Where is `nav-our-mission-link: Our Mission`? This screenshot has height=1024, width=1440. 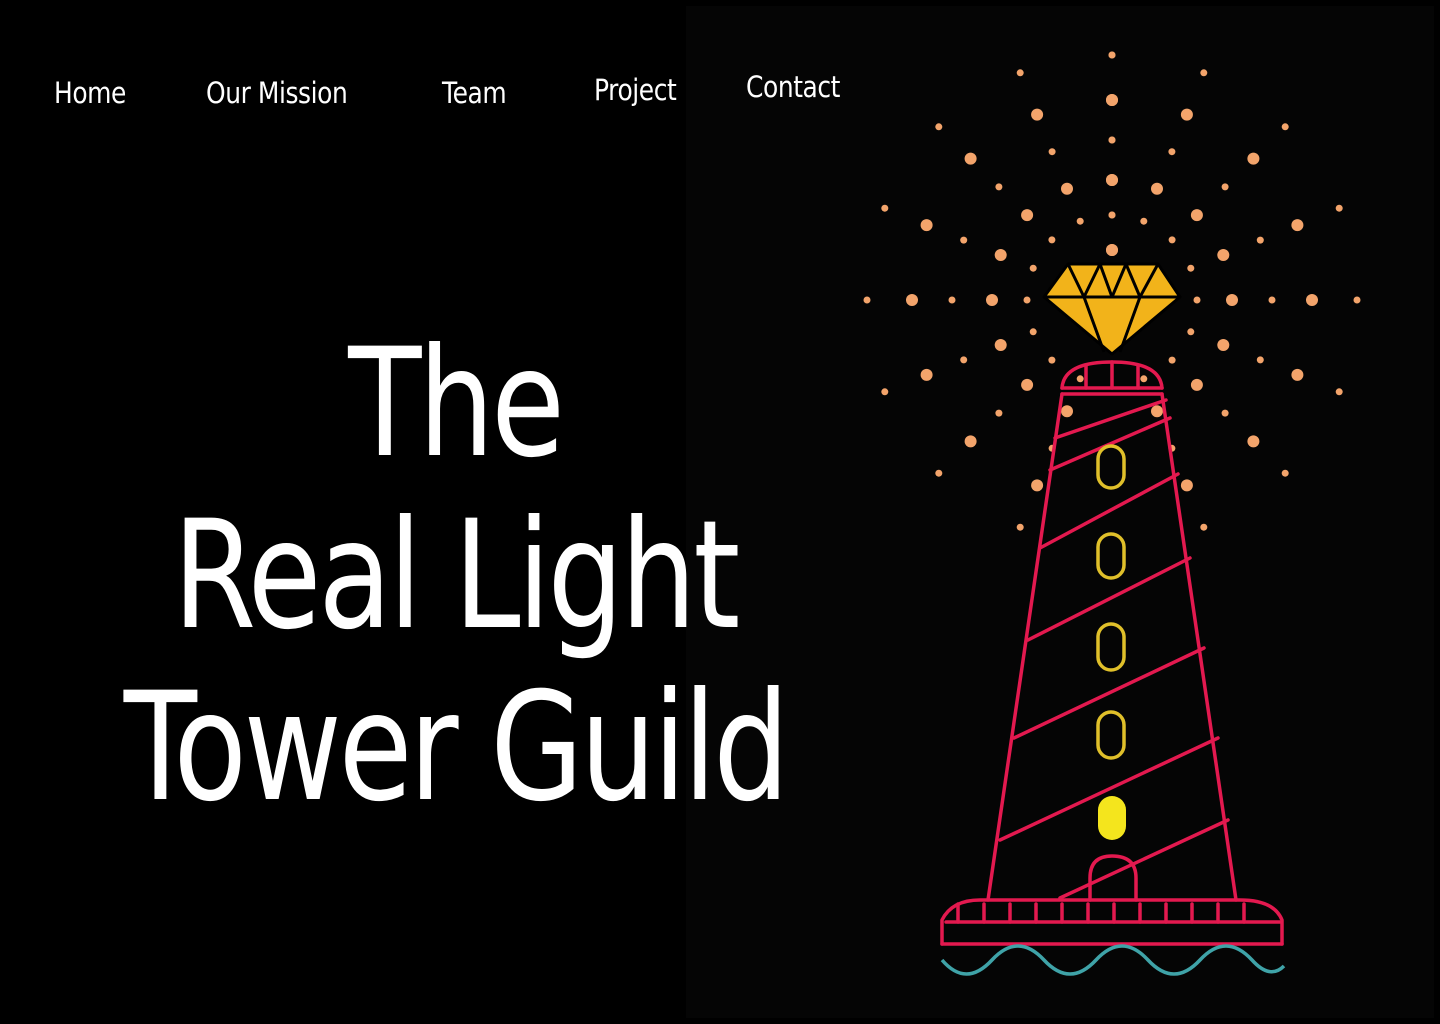
nav-our-mission-link: Our Mission is located at coordinates (277, 93).